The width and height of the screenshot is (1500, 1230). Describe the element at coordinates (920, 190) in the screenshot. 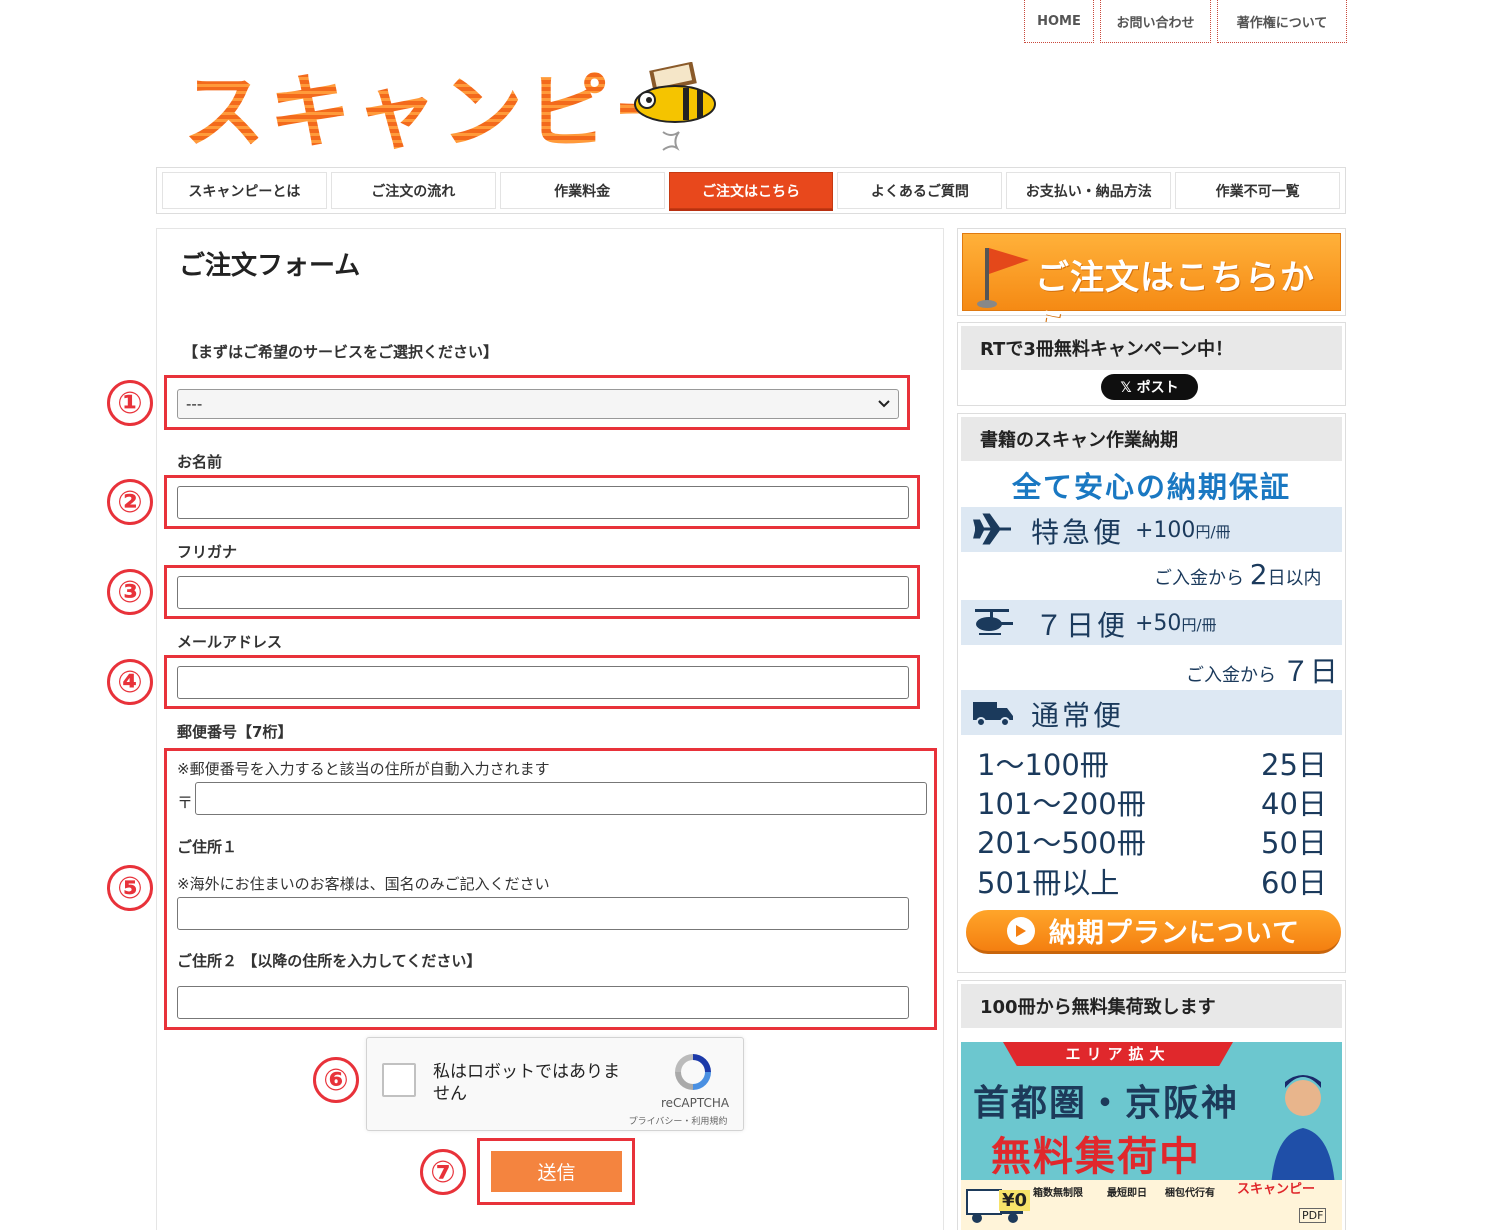

I see `nav-faq: よくあるご質問` at that location.